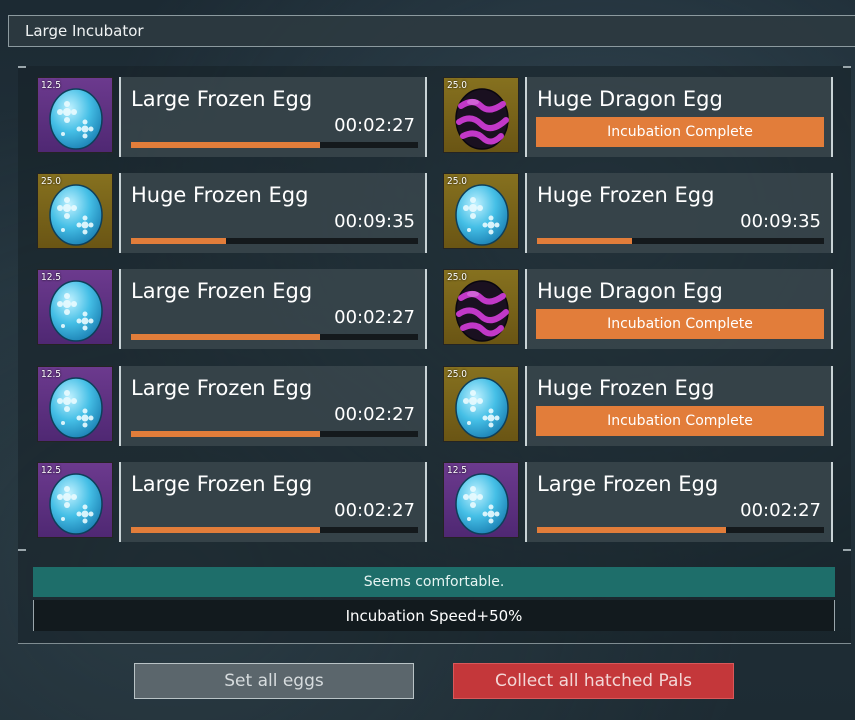  I want to click on set-all-eggs-label: Set all eggs, so click(274, 681).